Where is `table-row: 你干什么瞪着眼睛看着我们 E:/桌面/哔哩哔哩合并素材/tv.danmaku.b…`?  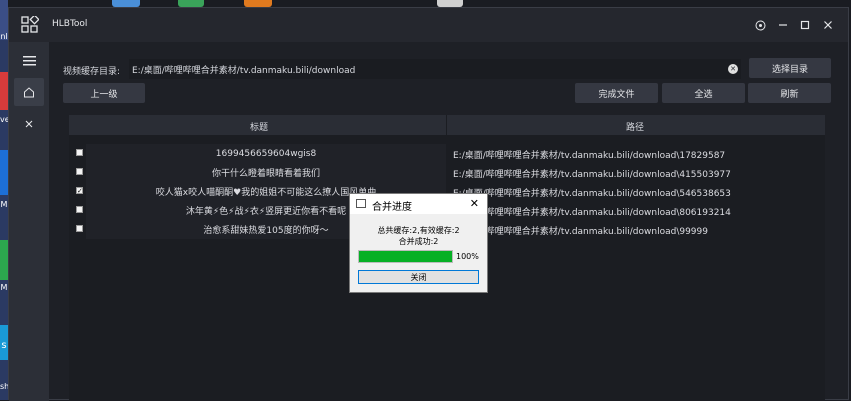
table-row: 你干什么瞪着眼睛看着我们 E:/桌面/哔哩哔哩合并素材/tv.danmaku.b… is located at coordinates (447, 172).